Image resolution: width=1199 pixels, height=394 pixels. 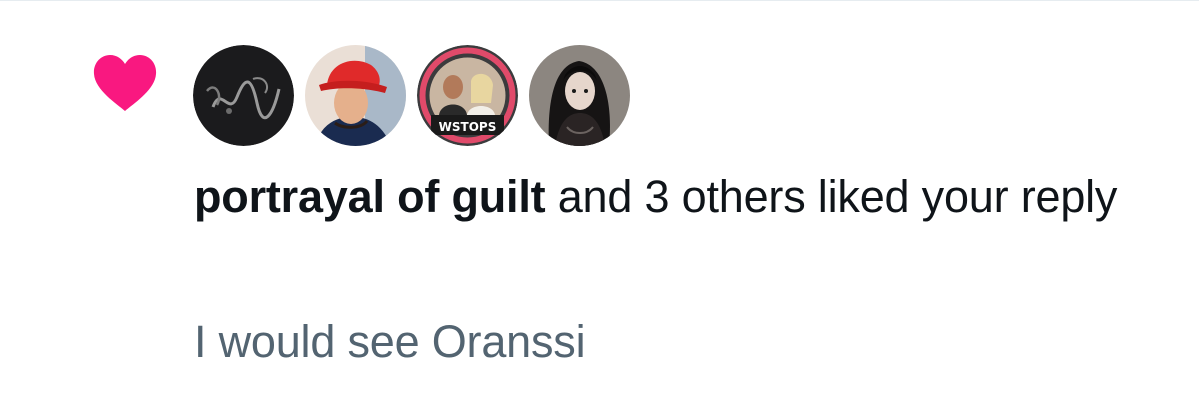 I want to click on liker-avatars: WSTOPS, so click(x=411, y=96).